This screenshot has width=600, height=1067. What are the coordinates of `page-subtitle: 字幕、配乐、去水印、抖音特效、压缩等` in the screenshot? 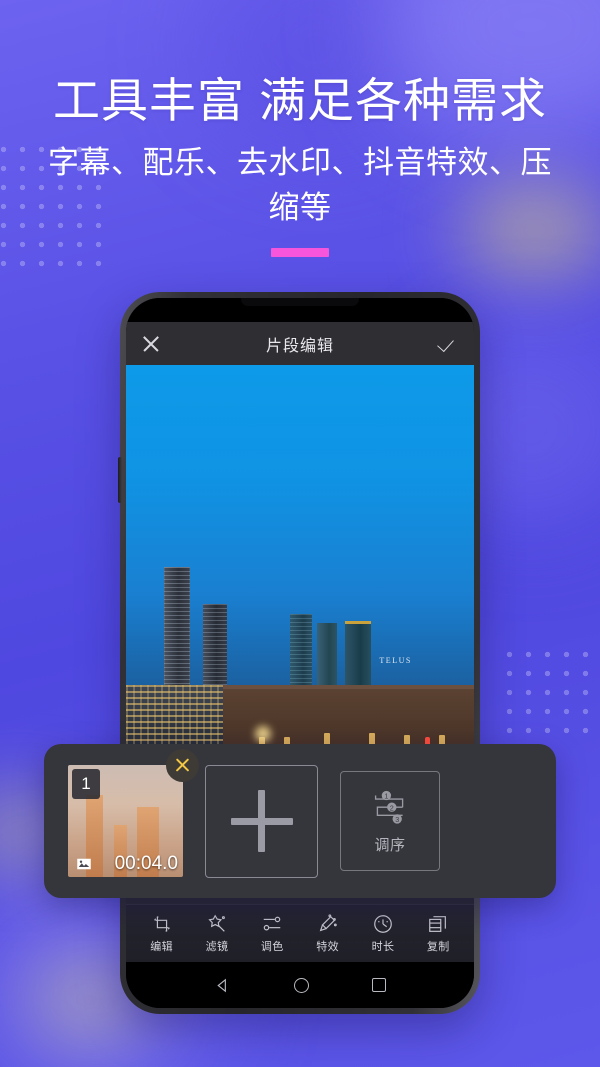 It's located at (300, 185).